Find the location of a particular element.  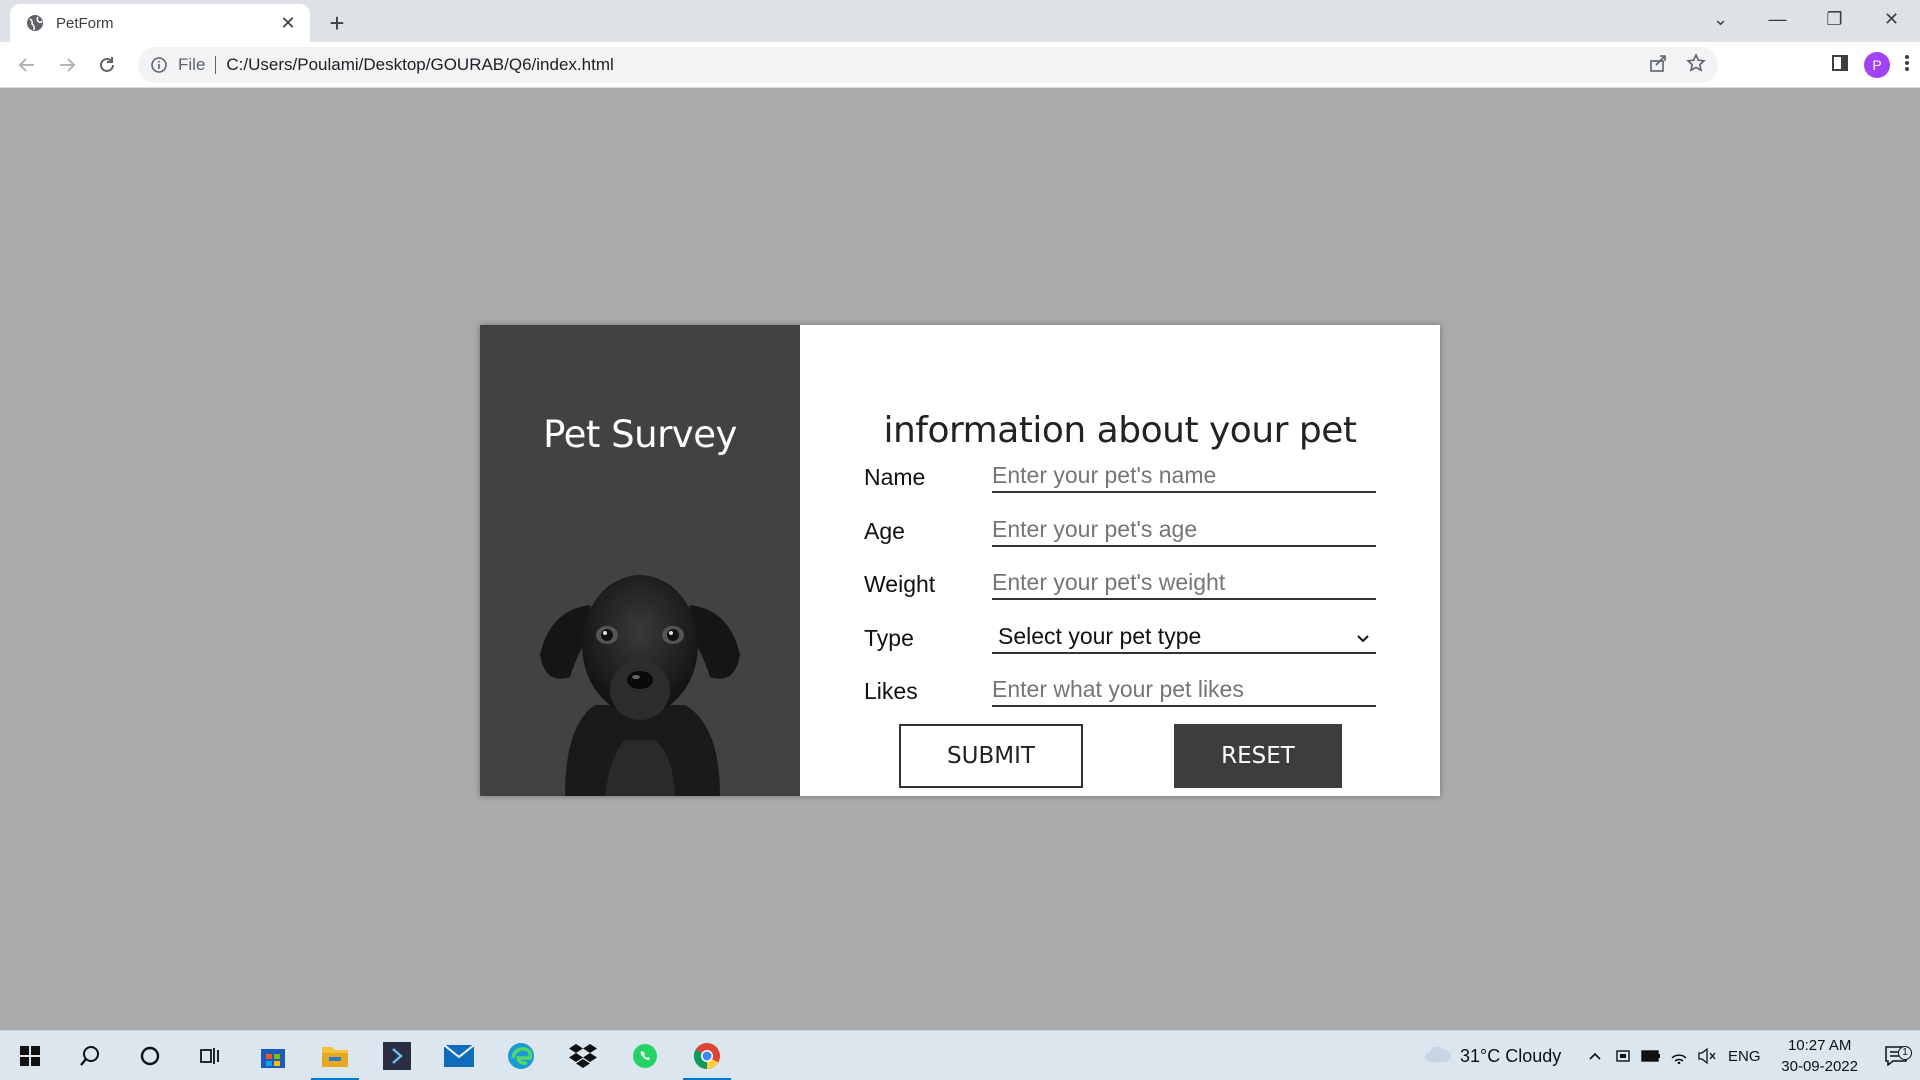

weight-row: Weight is located at coordinates (1122, 582).